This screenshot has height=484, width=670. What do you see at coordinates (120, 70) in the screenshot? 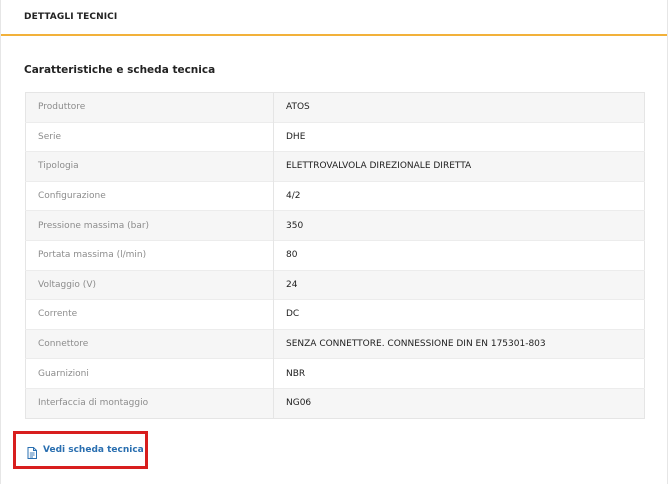
I see `section-title: Caratteristiche e scheda tecnica` at bounding box center [120, 70].